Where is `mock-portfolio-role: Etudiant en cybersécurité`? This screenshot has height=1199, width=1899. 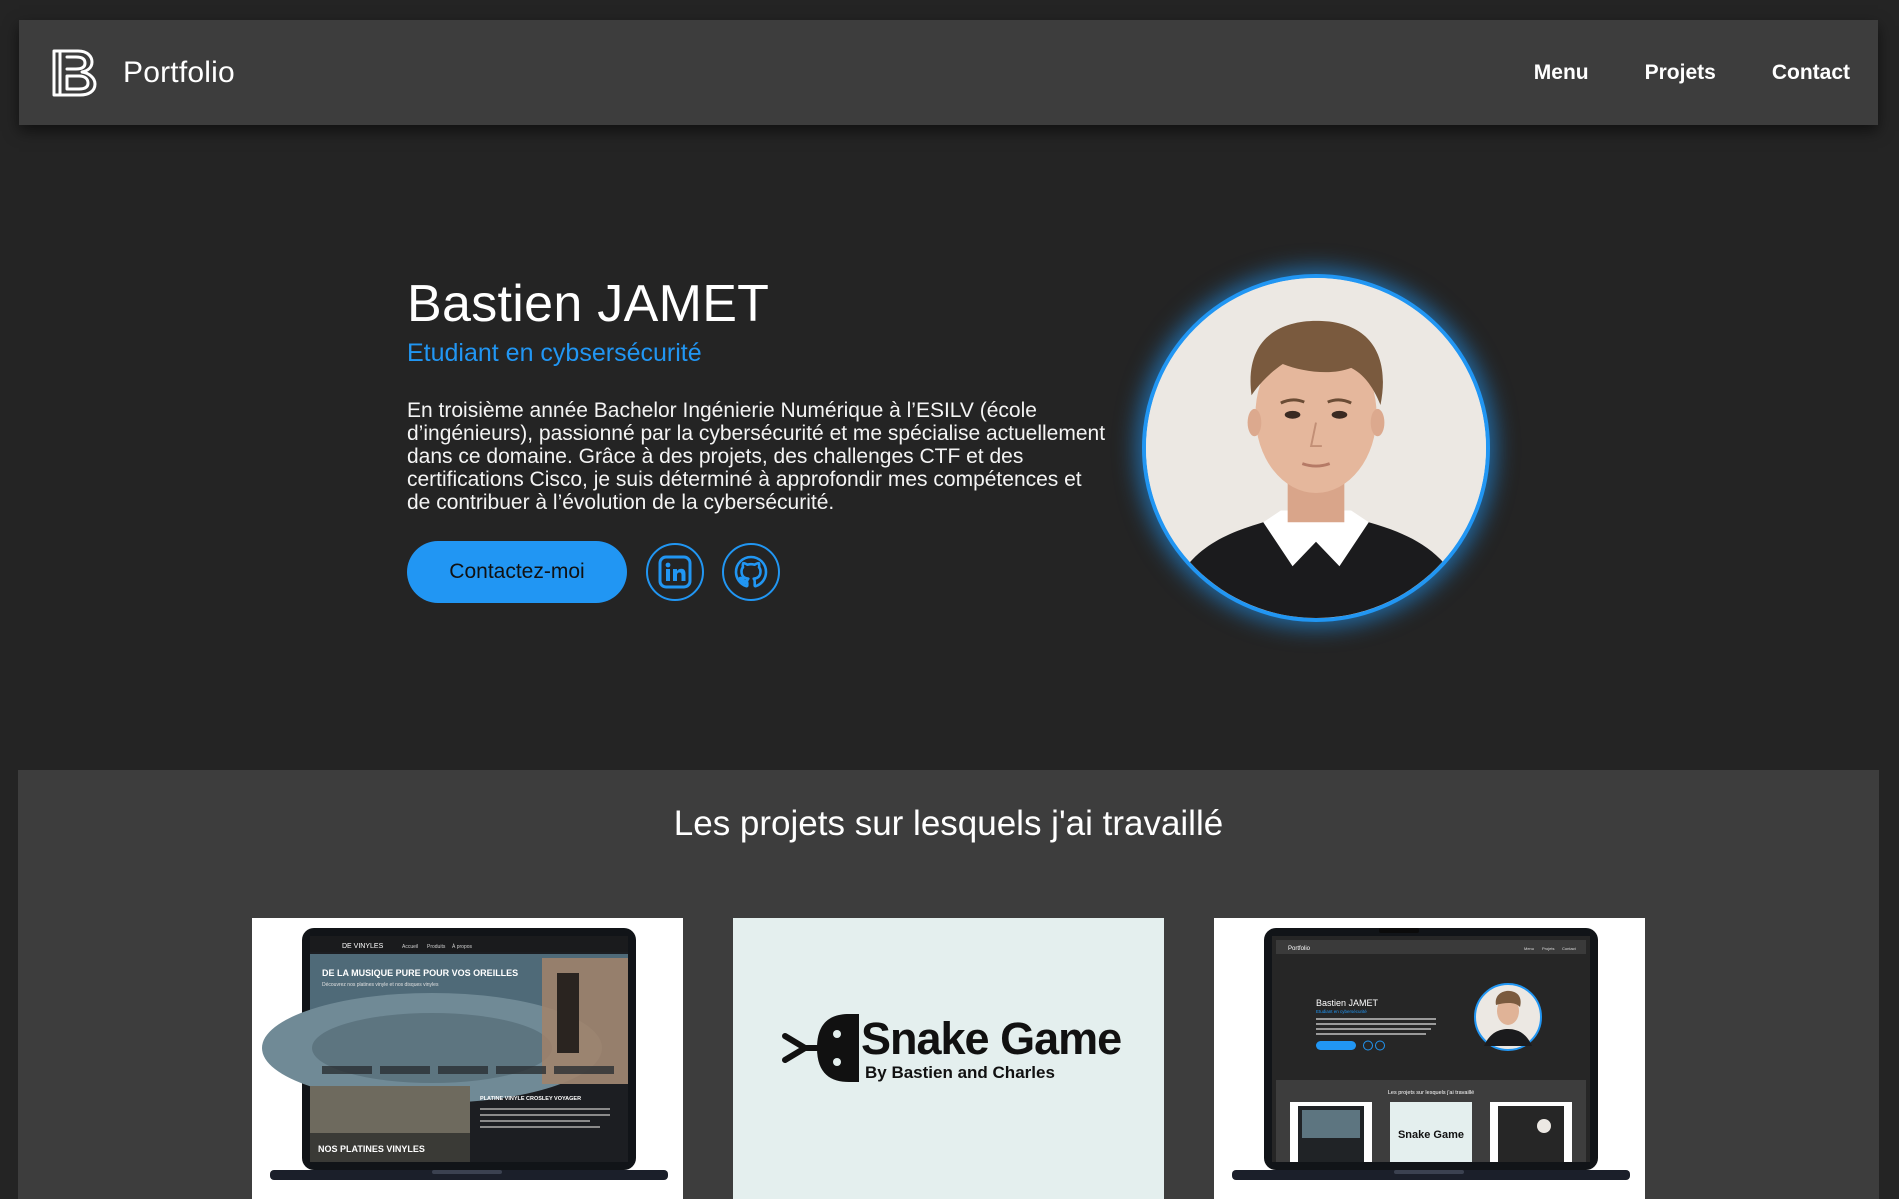 mock-portfolio-role: Etudiant en cybersécurité is located at coordinates (1341, 1011).